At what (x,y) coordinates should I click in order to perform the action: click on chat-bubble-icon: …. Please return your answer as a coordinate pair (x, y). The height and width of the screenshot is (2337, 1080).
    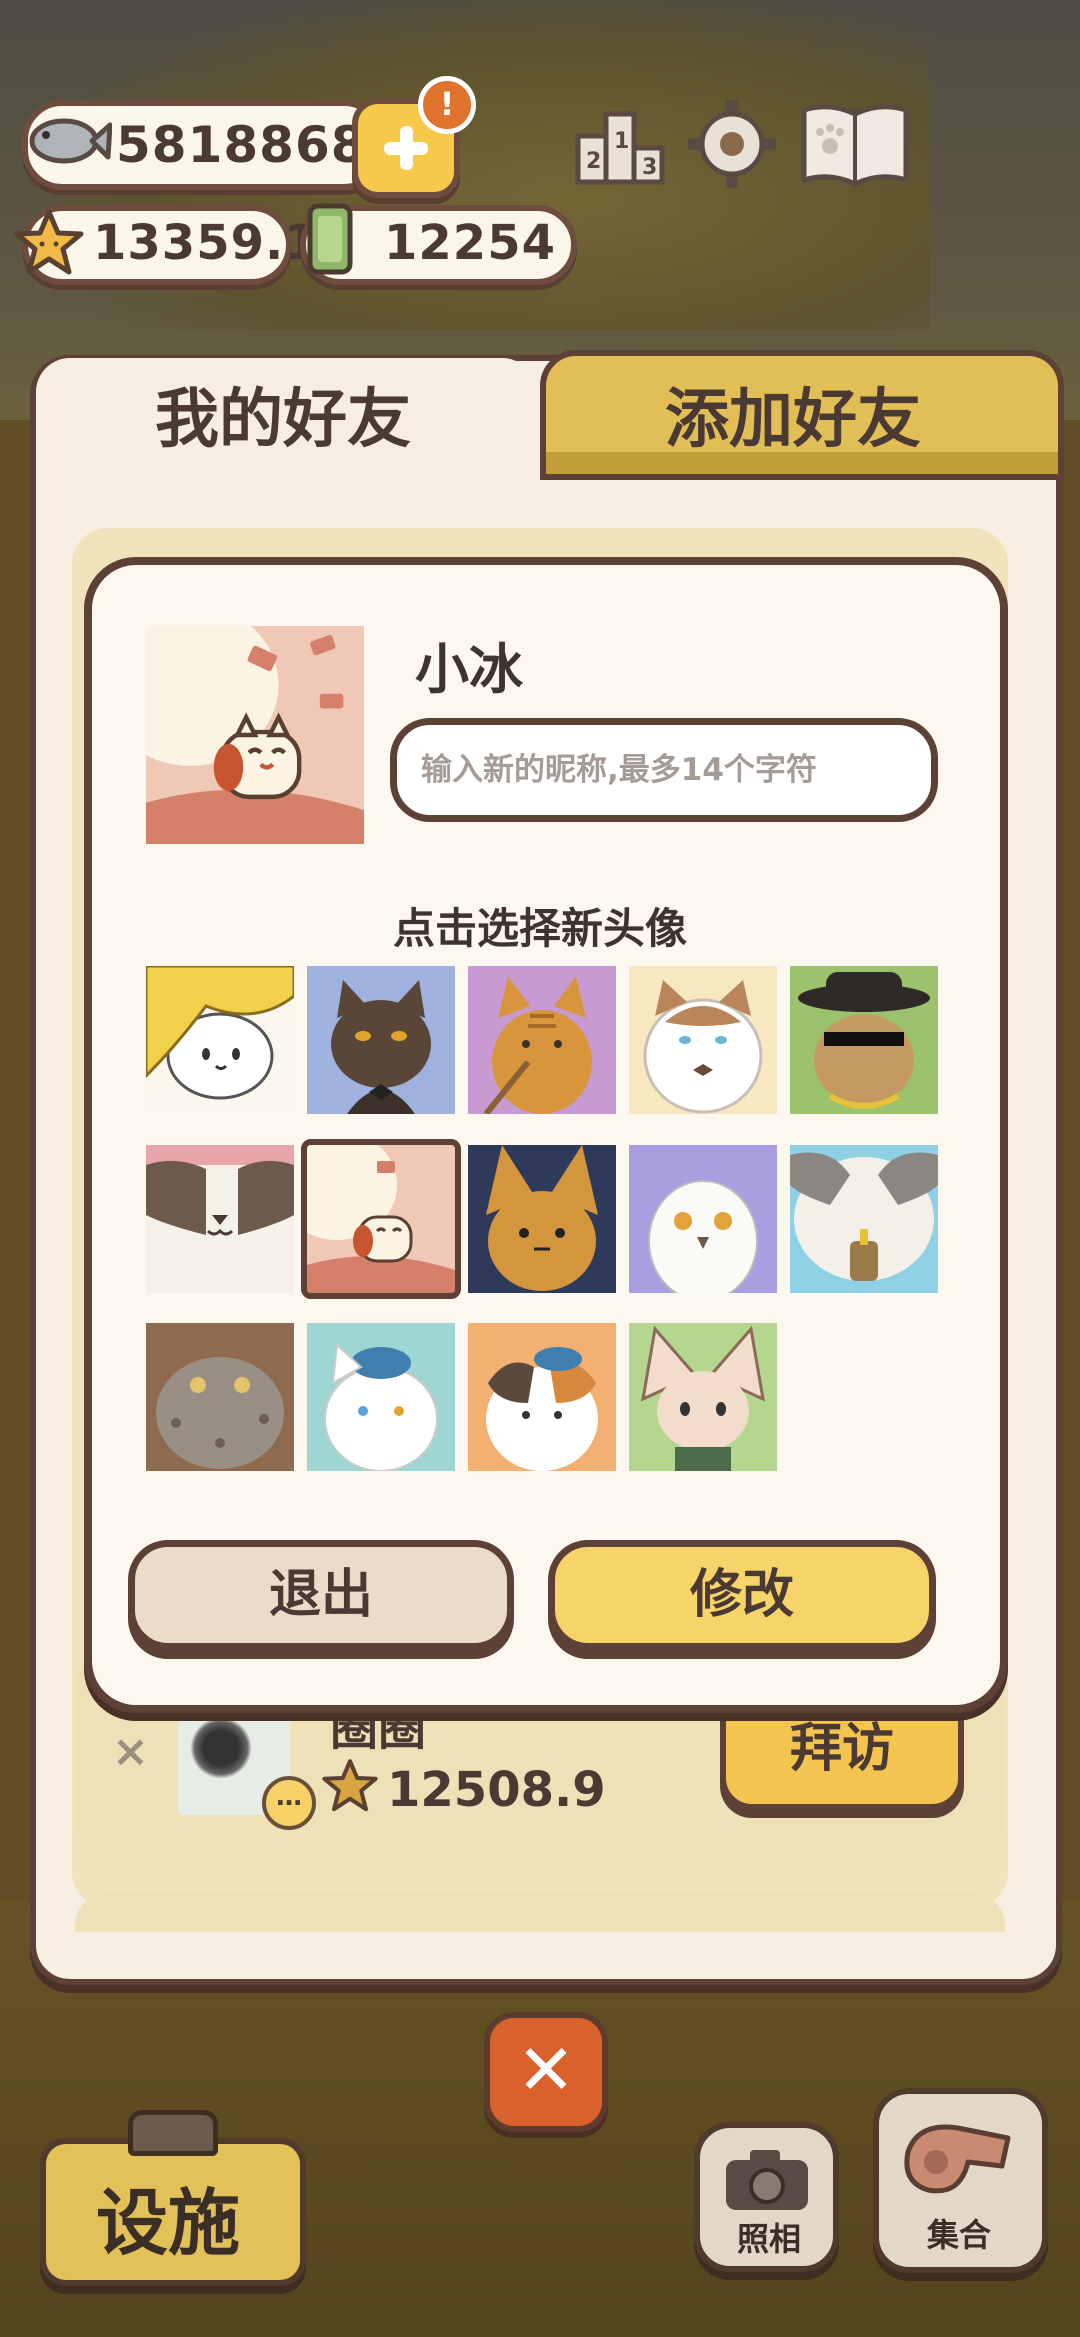
    Looking at the image, I should click on (289, 1803).